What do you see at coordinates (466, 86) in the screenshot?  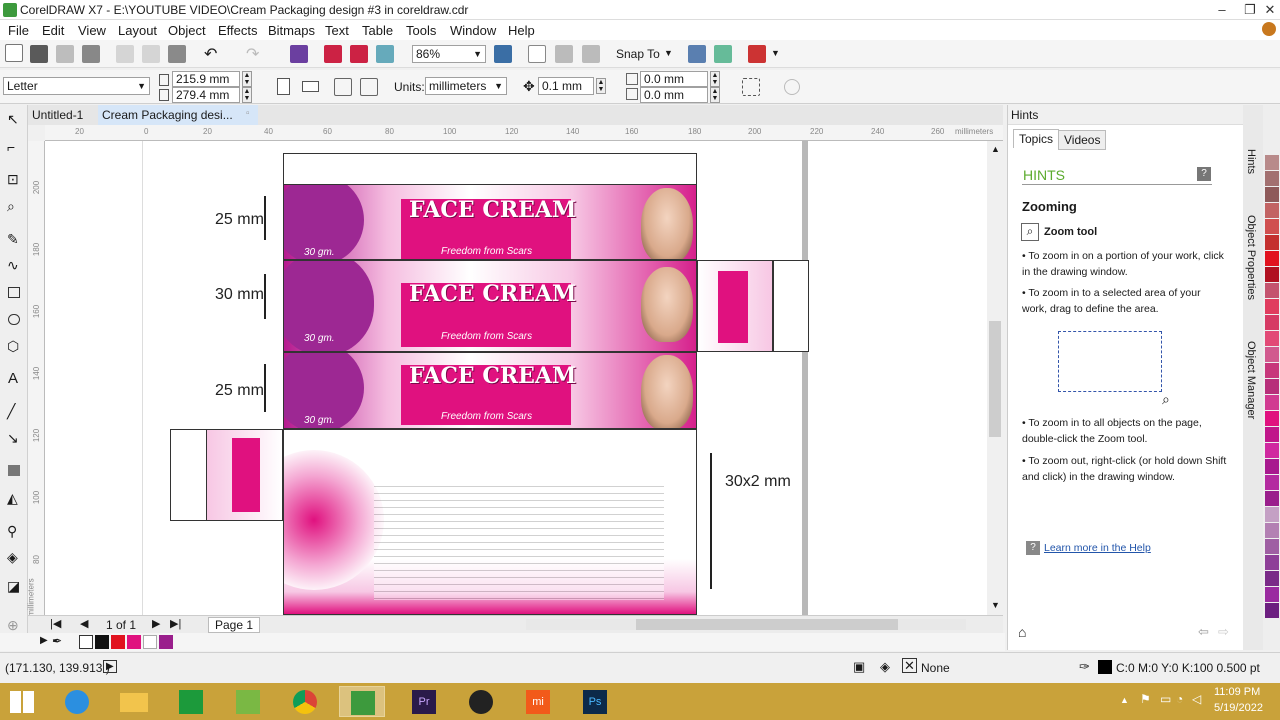 I see `units-dropdown: millimeters ▼` at bounding box center [466, 86].